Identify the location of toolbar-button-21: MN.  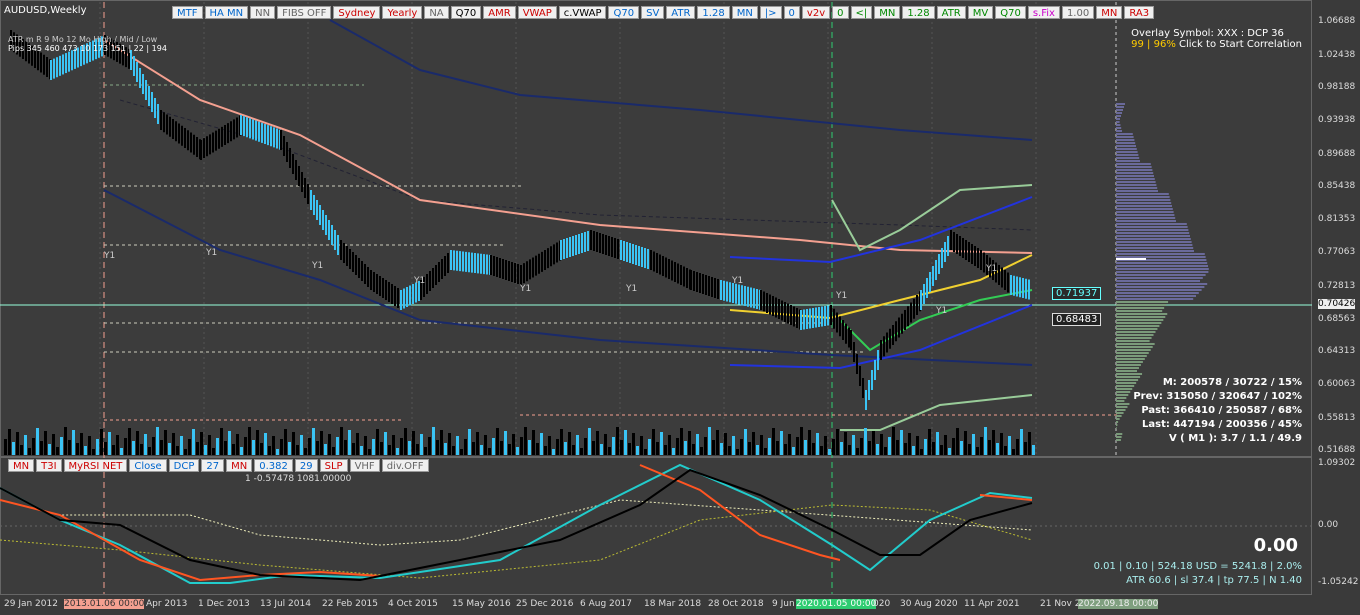
(887, 12).